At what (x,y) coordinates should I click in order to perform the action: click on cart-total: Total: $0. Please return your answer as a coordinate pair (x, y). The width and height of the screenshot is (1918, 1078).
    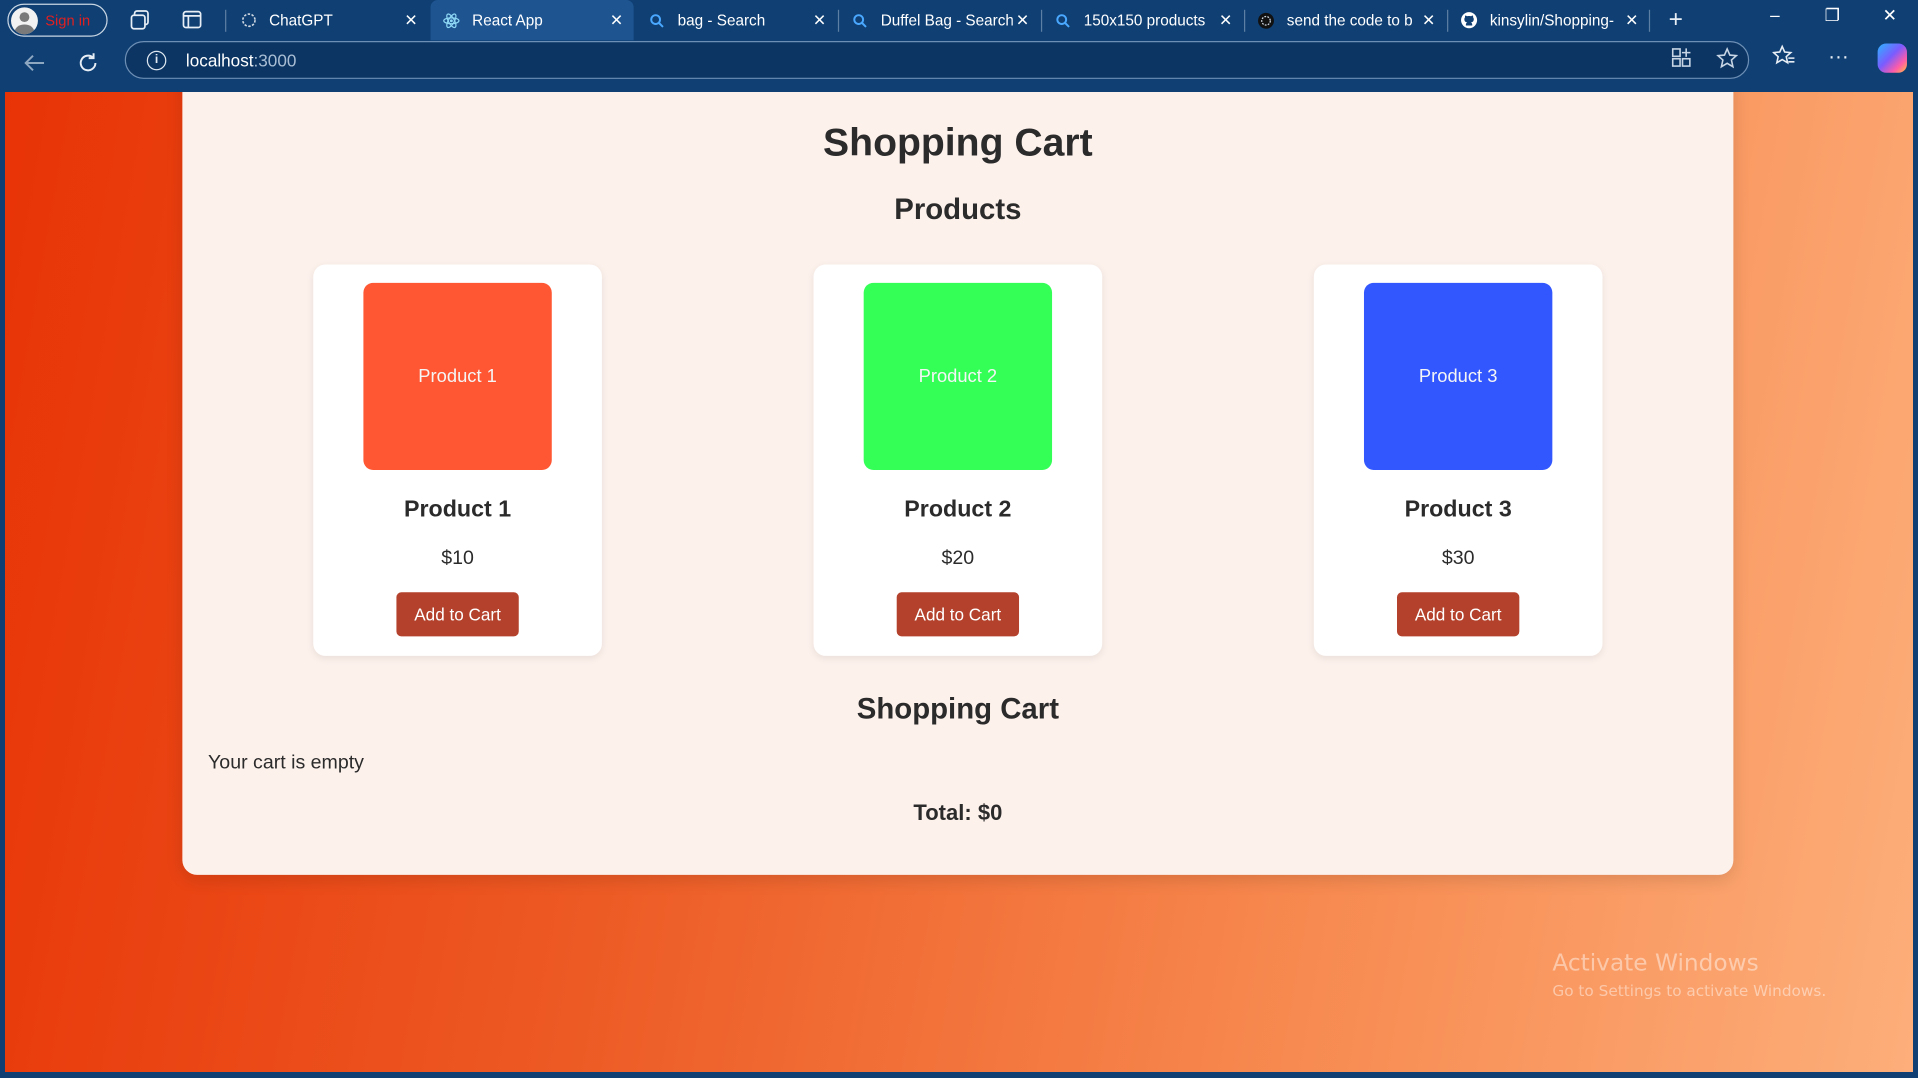
    Looking at the image, I should click on (958, 812).